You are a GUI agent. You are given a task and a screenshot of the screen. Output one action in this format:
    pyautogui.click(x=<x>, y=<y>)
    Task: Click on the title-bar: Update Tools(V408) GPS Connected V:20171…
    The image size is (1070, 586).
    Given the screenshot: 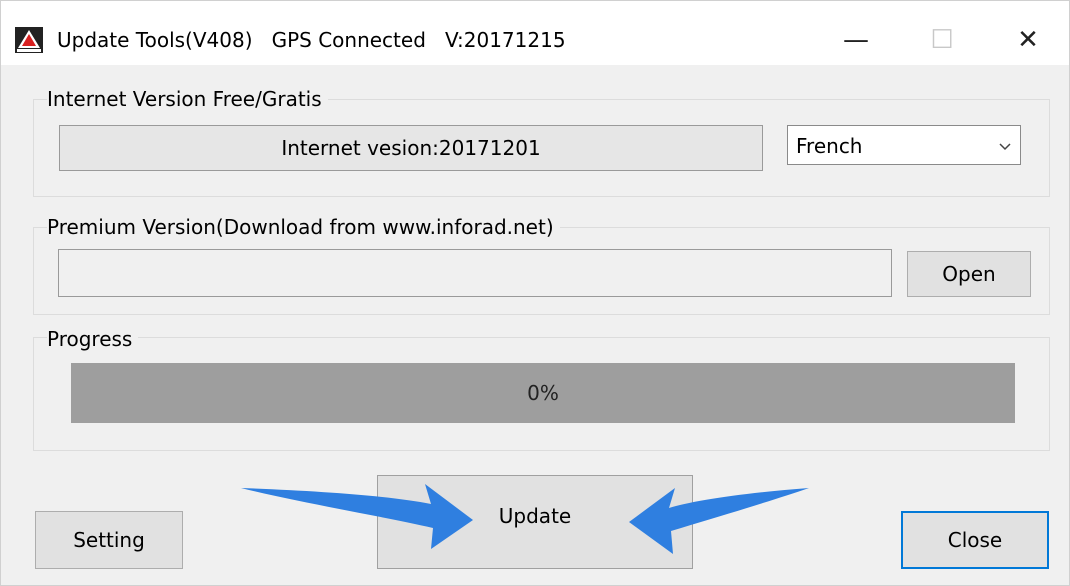 What is the action you would take?
    pyautogui.click(x=535, y=33)
    